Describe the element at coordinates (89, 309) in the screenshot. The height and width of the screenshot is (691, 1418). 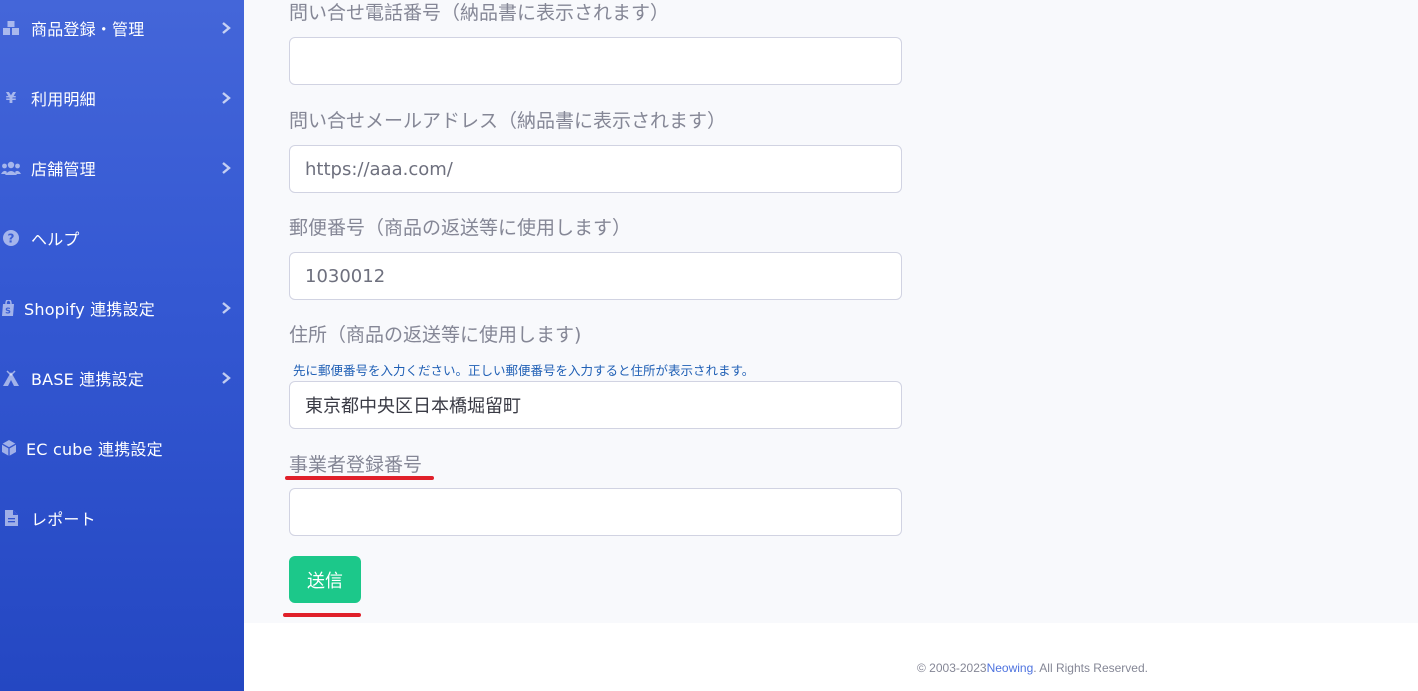
I see `sidebar-item-label: Shopify 連携設定` at that location.